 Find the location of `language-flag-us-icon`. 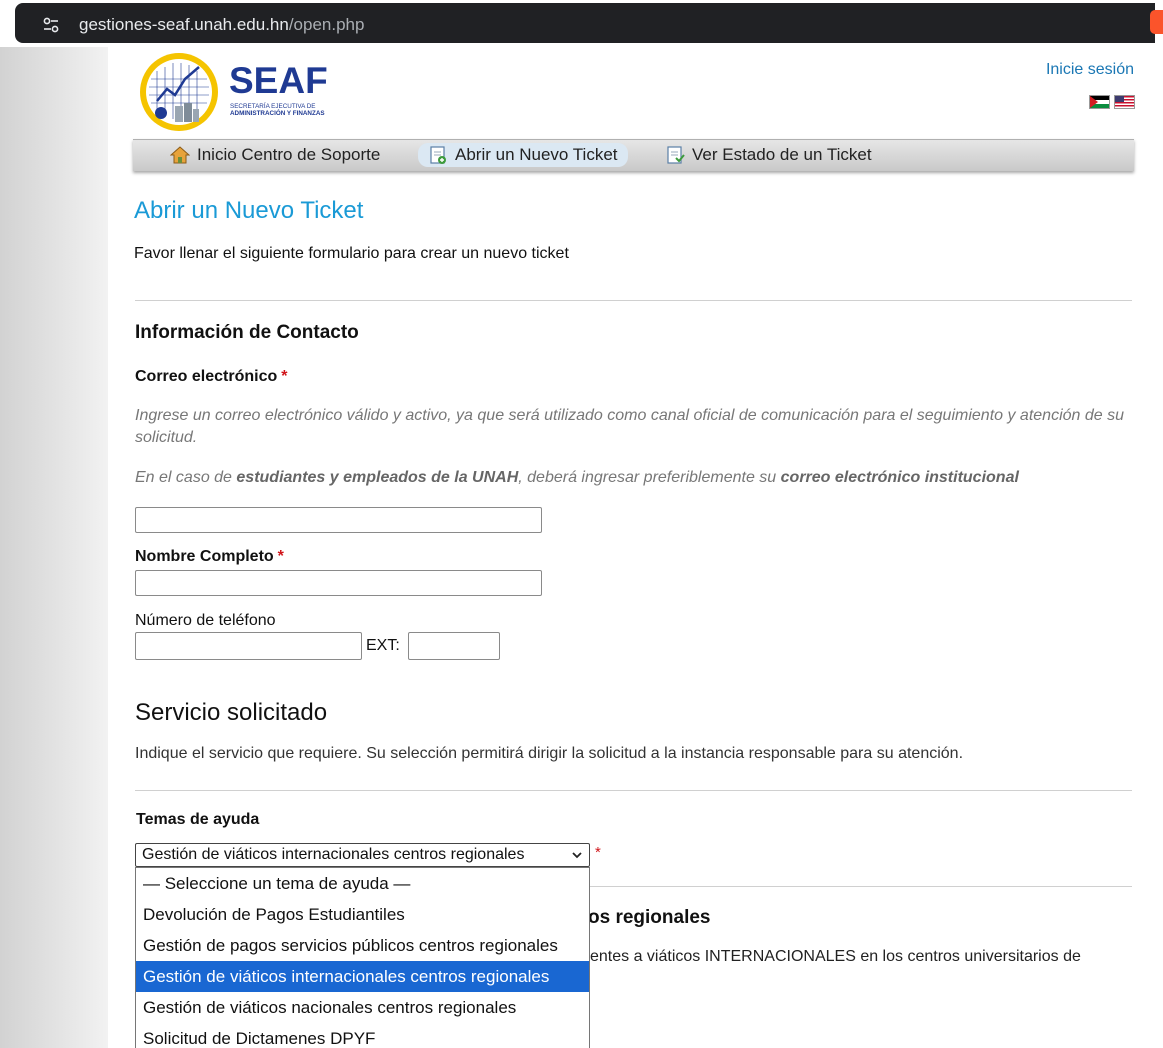

language-flag-us-icon is located at coordinates (1124, 102).